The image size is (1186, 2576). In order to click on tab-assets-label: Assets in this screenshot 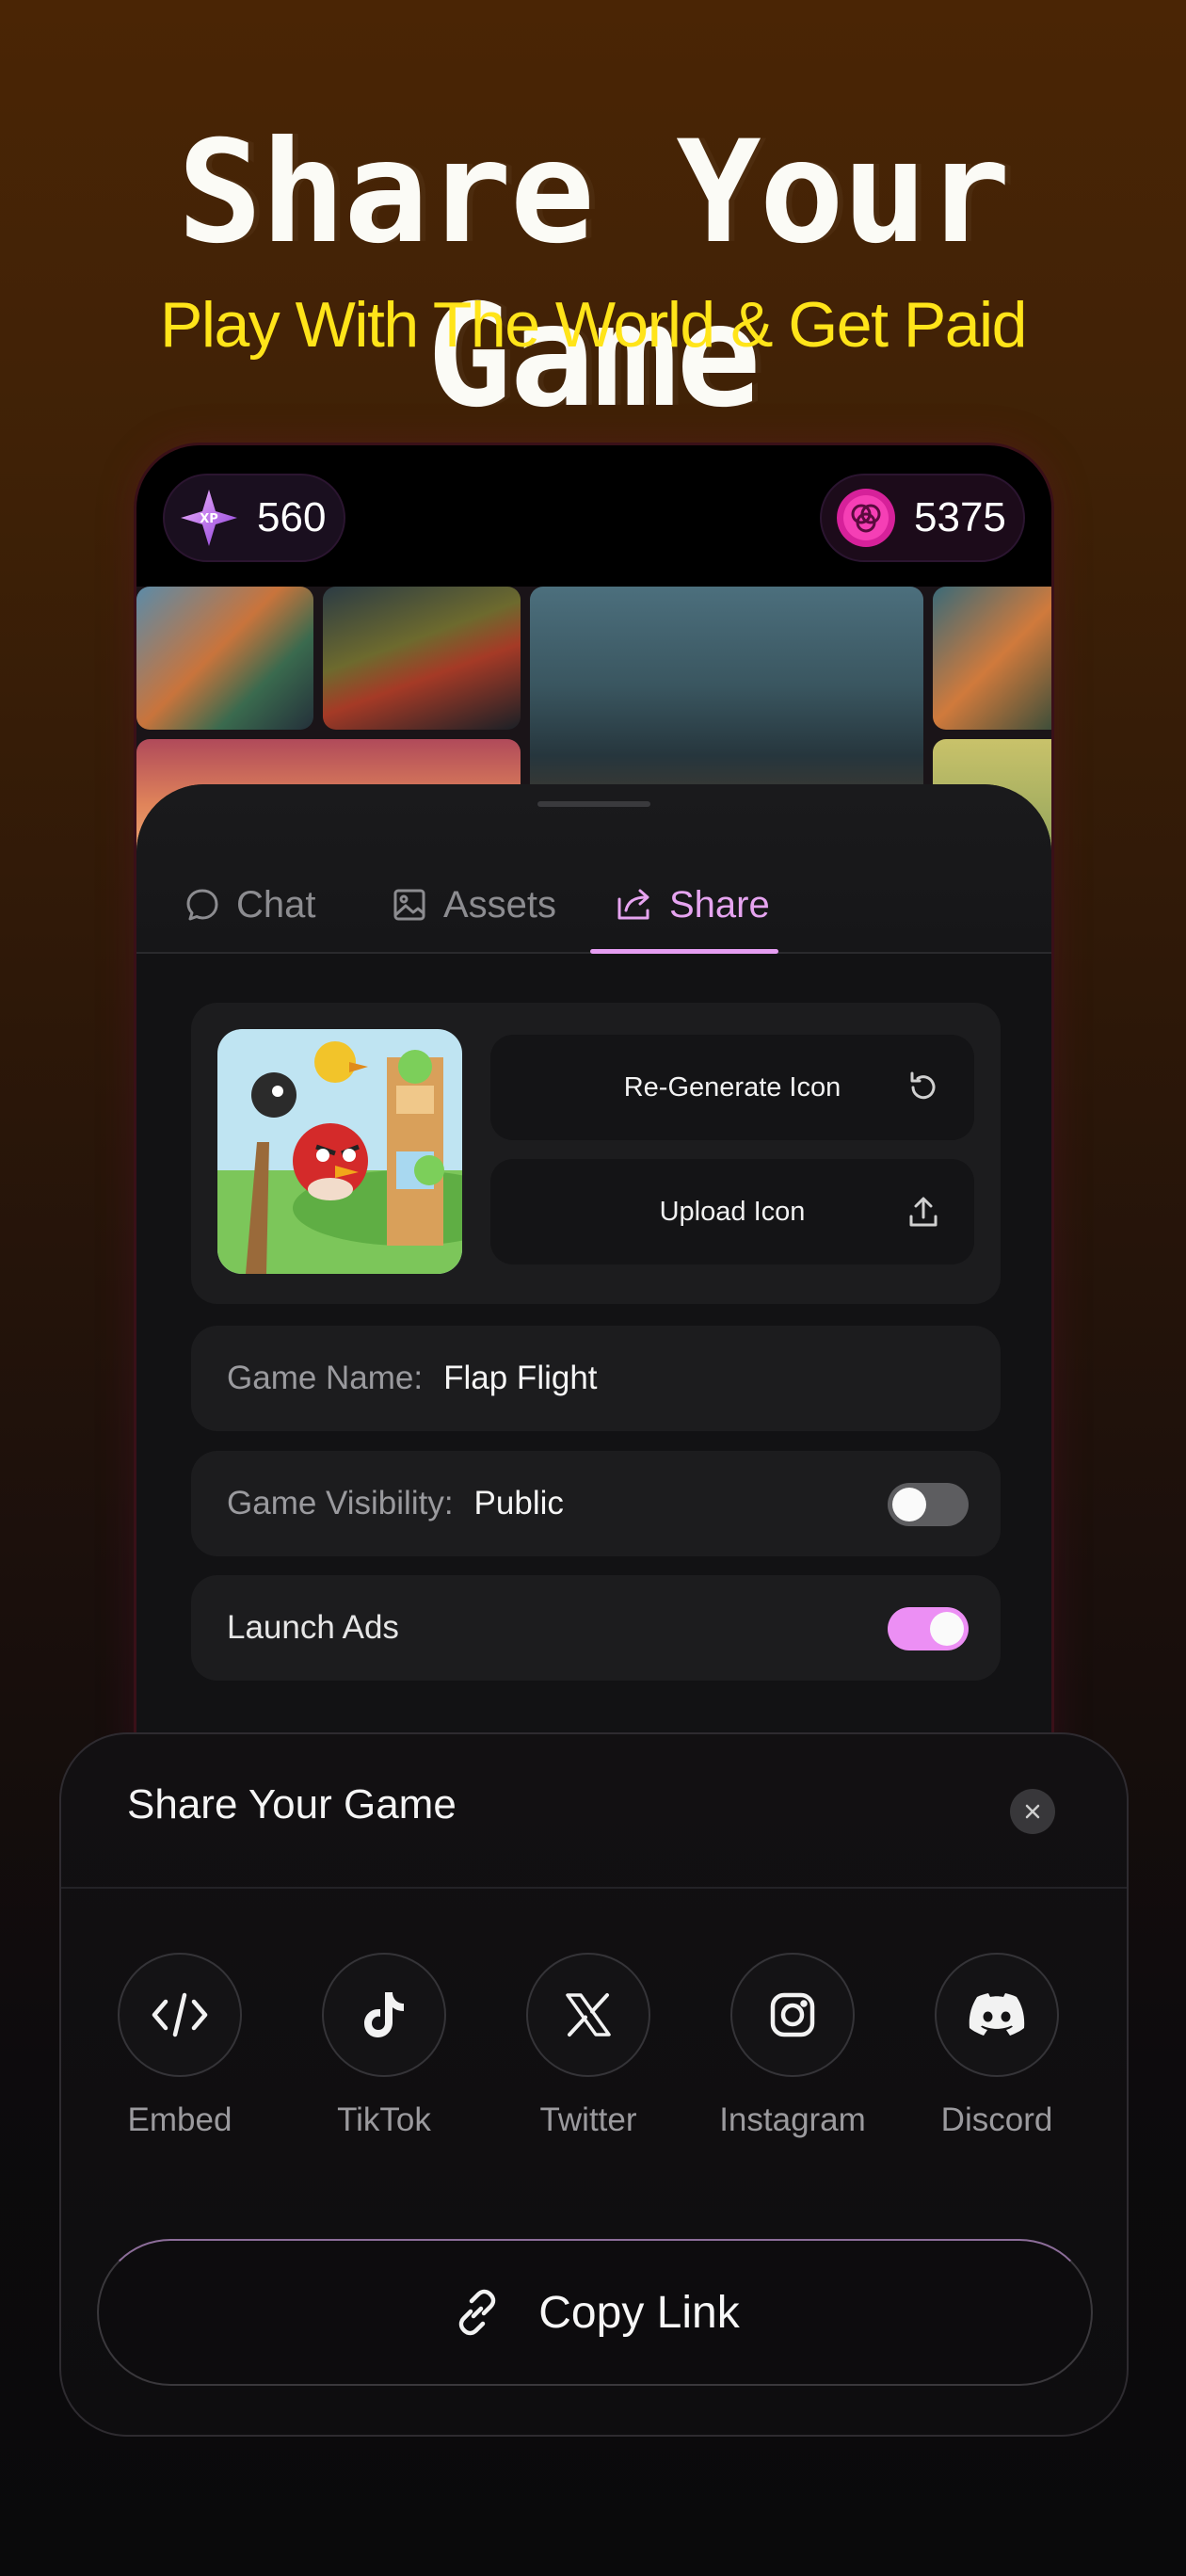, I will do `click(500, 904)`.